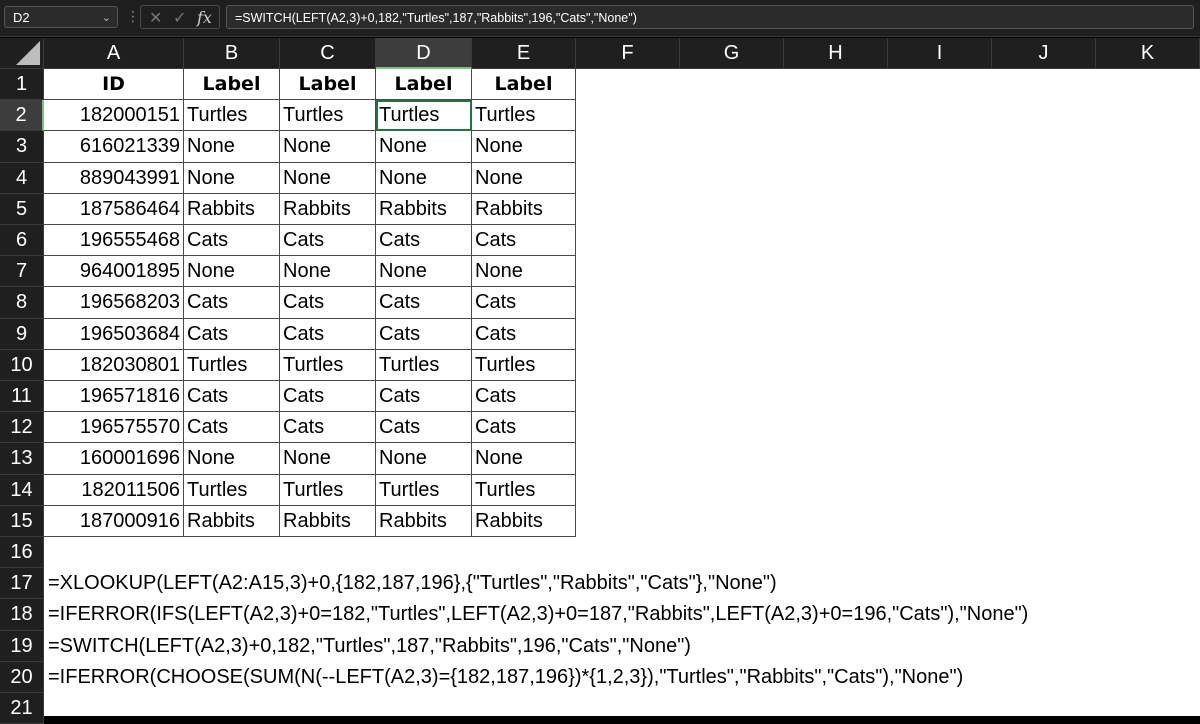 This screenshot has height=724, width=1200. Describe the element at coordinates (940, 53) in the screenshot. I see `column-header-i: I` at that location.